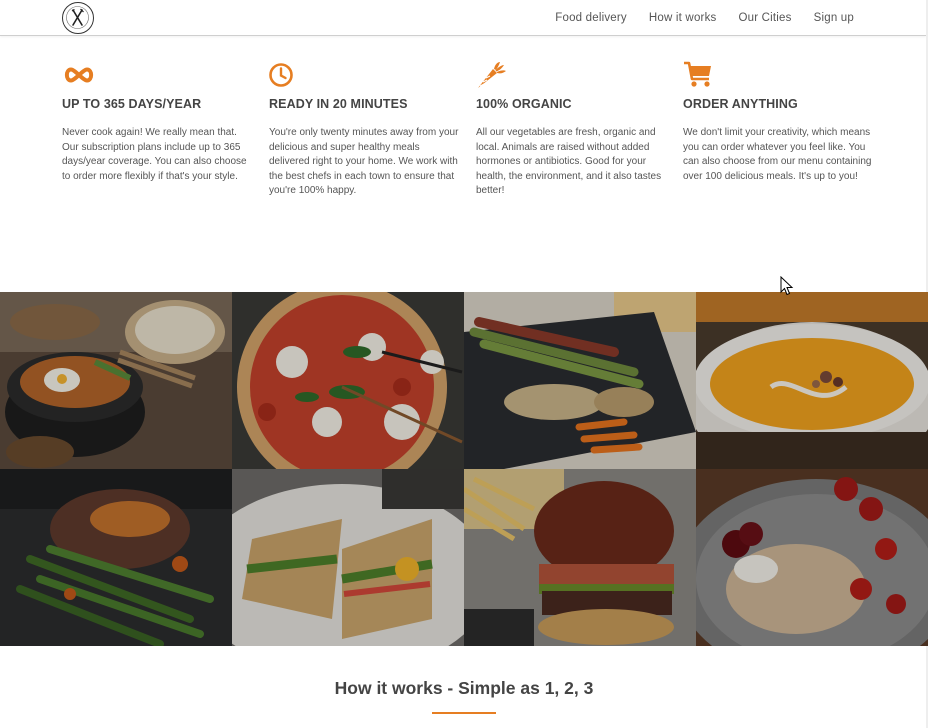 This screenshot has width=928, height=728. Describe the element at coordinates (787, 286) in the screenshot. I see `mouse-cursor-icon` at that location.